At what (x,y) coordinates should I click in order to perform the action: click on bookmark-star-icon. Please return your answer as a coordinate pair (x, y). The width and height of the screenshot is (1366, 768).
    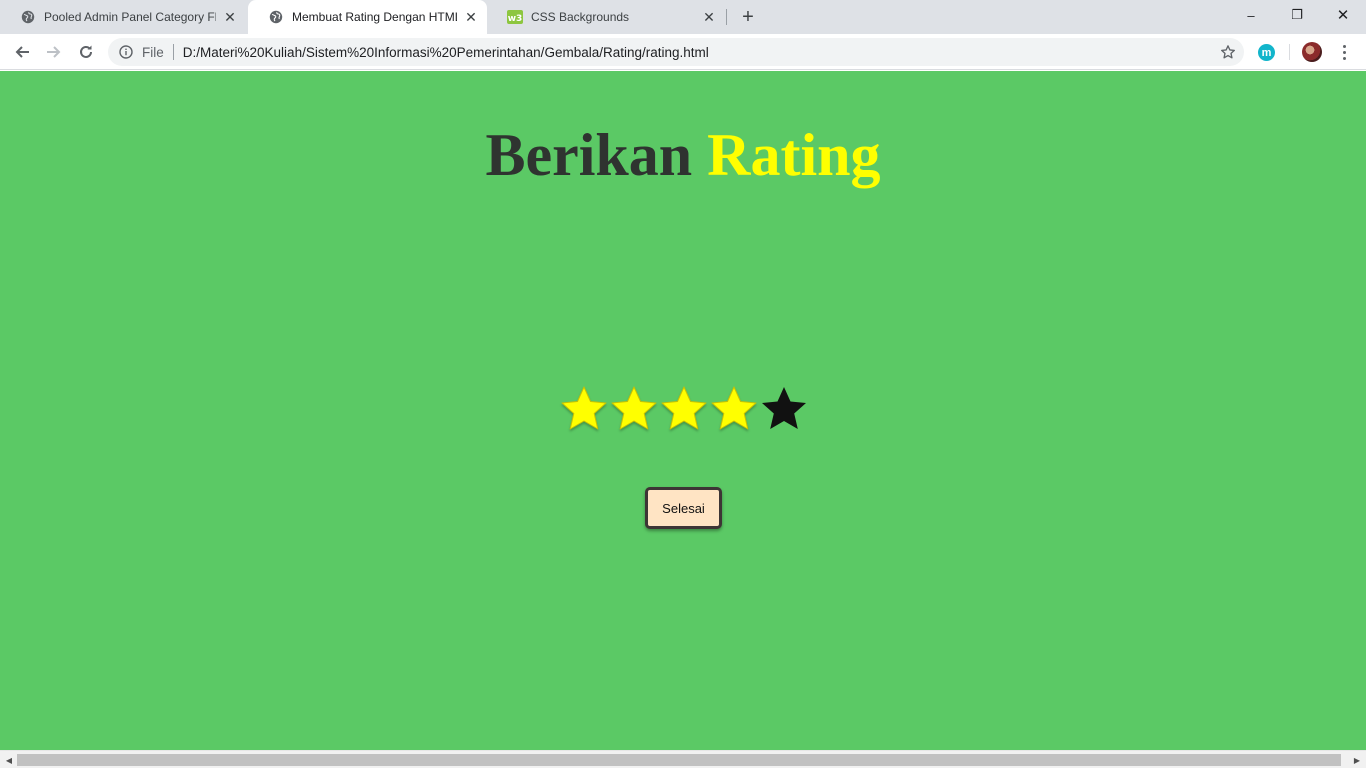
    Looking at the image, I should click on (1228, 52).